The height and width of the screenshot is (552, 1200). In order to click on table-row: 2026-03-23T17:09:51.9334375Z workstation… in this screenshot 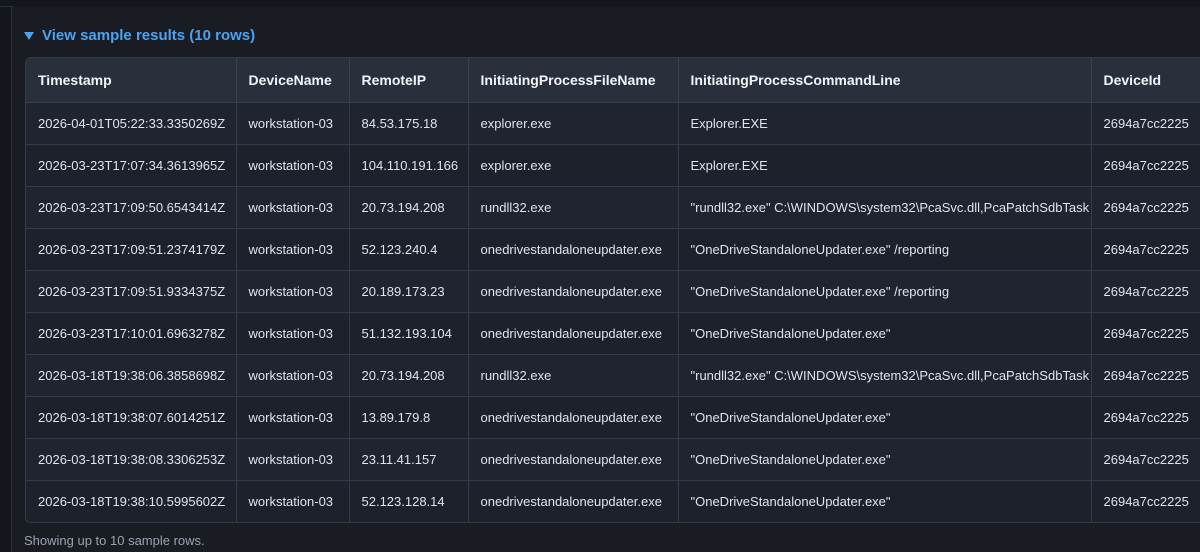, I will do `click(613, 291)`.